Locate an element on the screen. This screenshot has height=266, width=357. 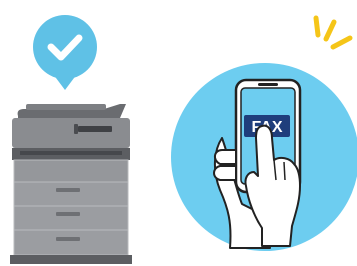
check-badge is located at coordinates (65, 52).